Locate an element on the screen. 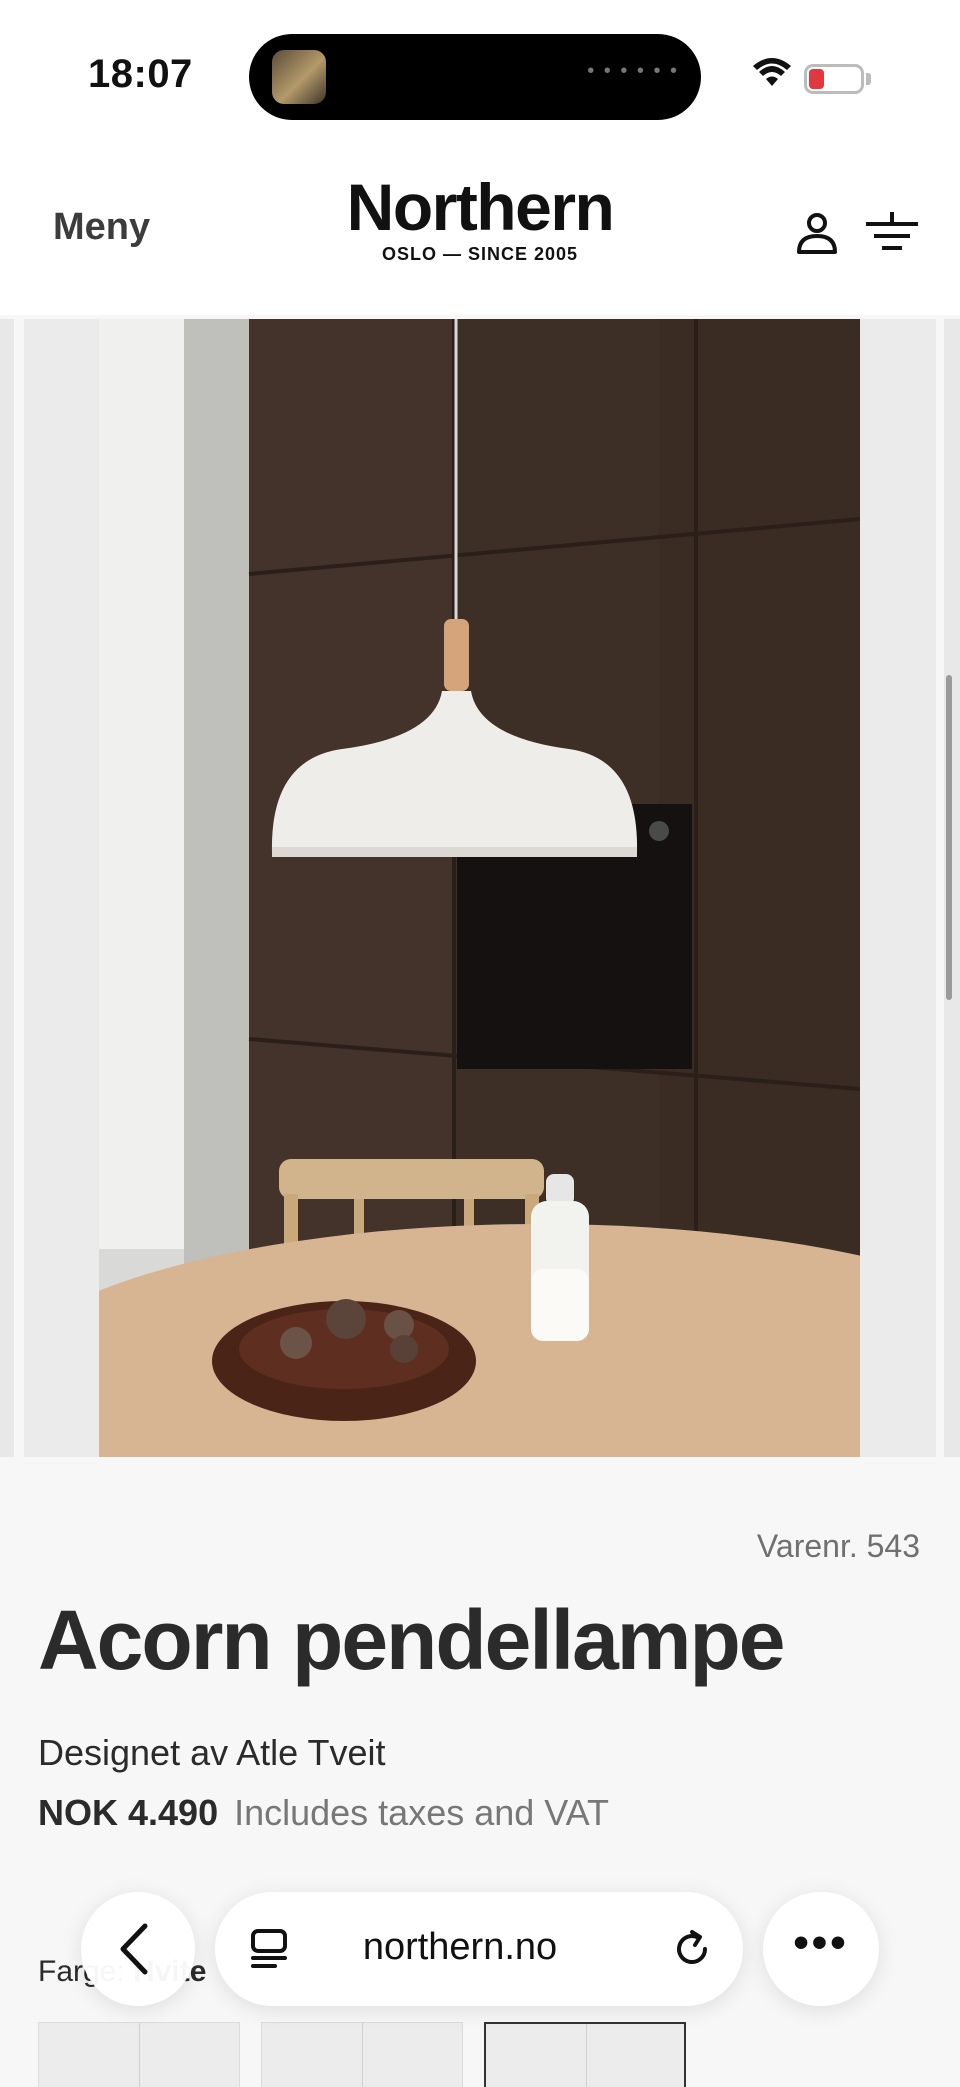  dynamic-island: • • • • • • is located at coordinates (475, 77).